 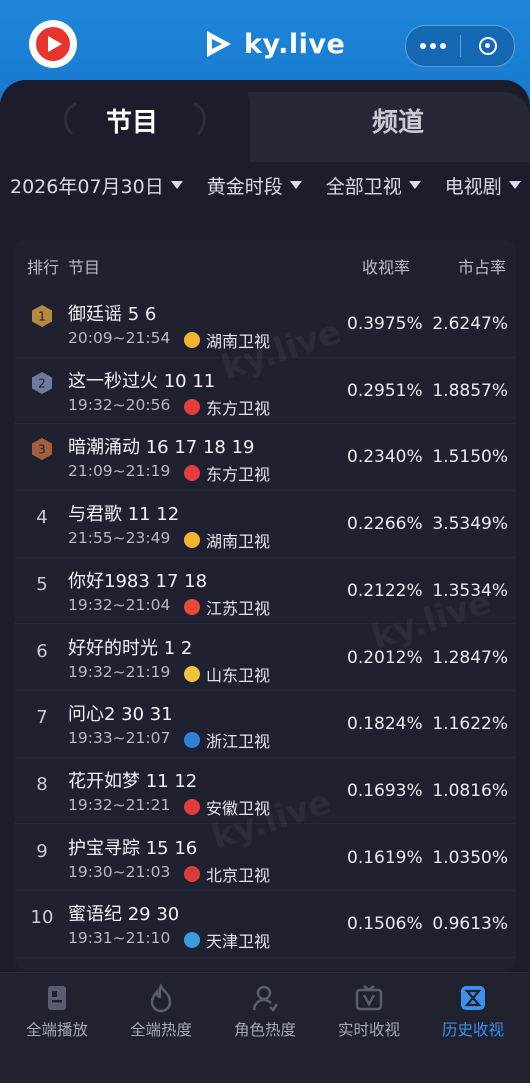 What do you see at coordinates (265, 998) in the screenshot?
I see `person-icon` at bounding box center [265, 998].